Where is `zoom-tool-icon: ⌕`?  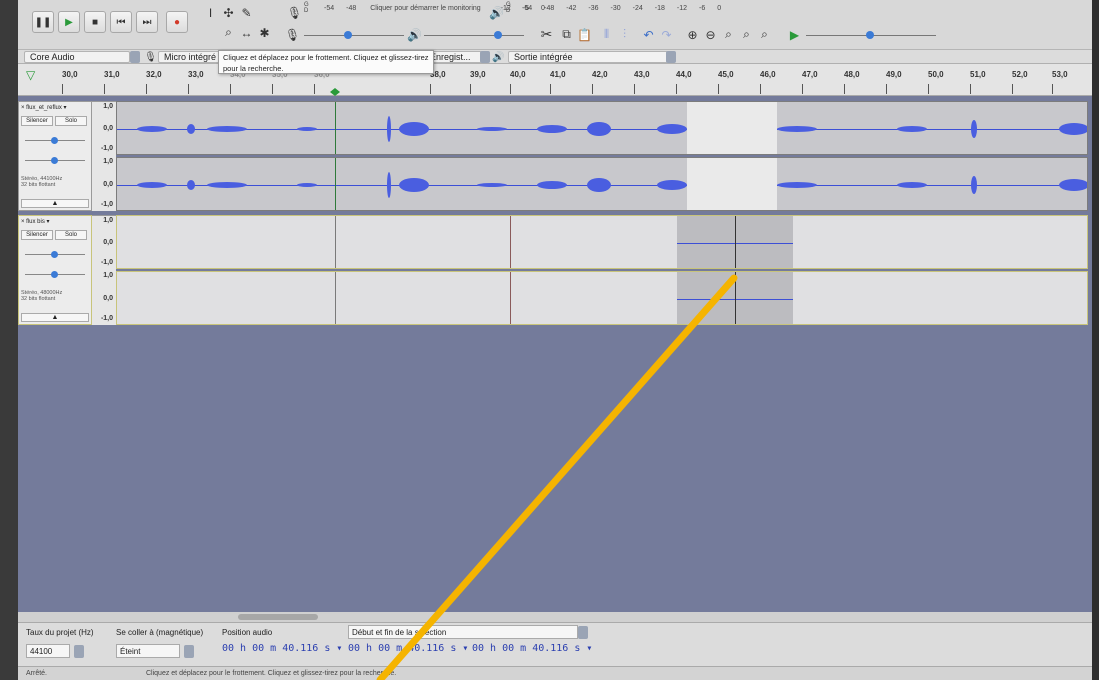 zoom-tool-icon: ⌕ is located at coordinates (228, 32).